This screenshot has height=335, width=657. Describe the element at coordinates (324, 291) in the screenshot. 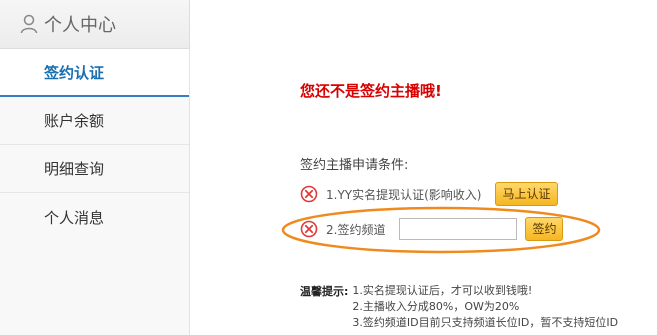

I see `tips-title: 温馨提示:` at that location.